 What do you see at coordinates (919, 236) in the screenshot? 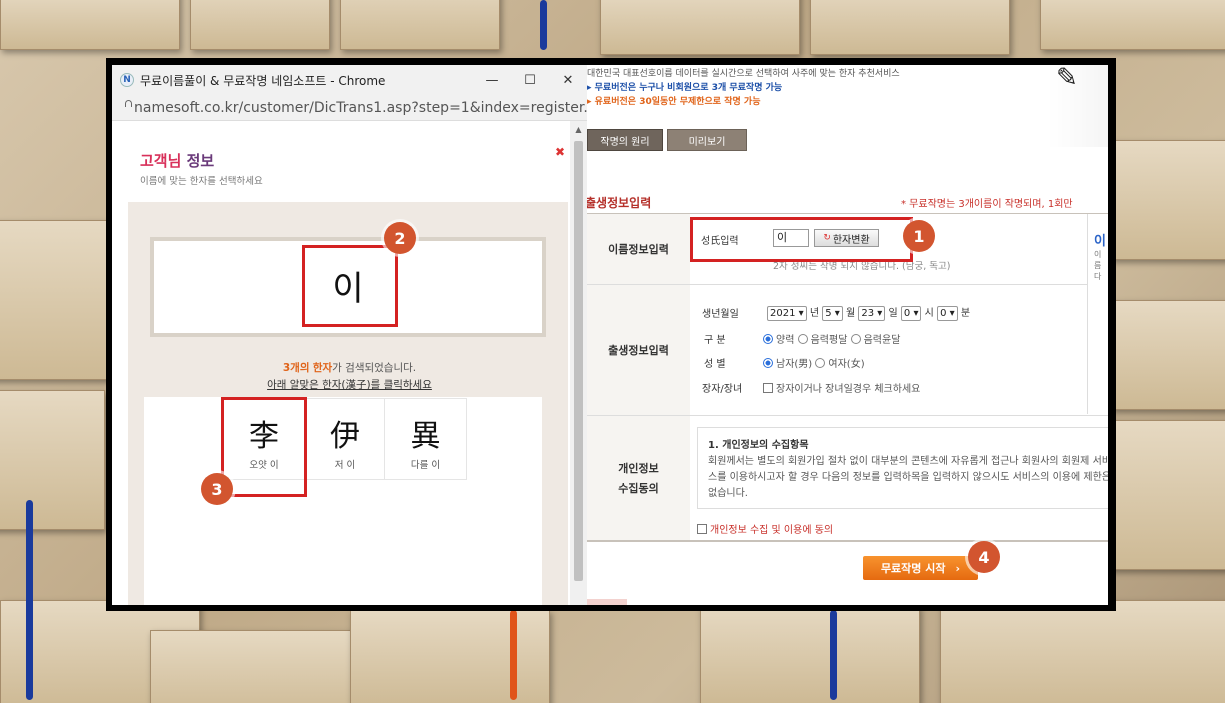
I see `step-badge-1: 1` at bounding box center [919, 236].